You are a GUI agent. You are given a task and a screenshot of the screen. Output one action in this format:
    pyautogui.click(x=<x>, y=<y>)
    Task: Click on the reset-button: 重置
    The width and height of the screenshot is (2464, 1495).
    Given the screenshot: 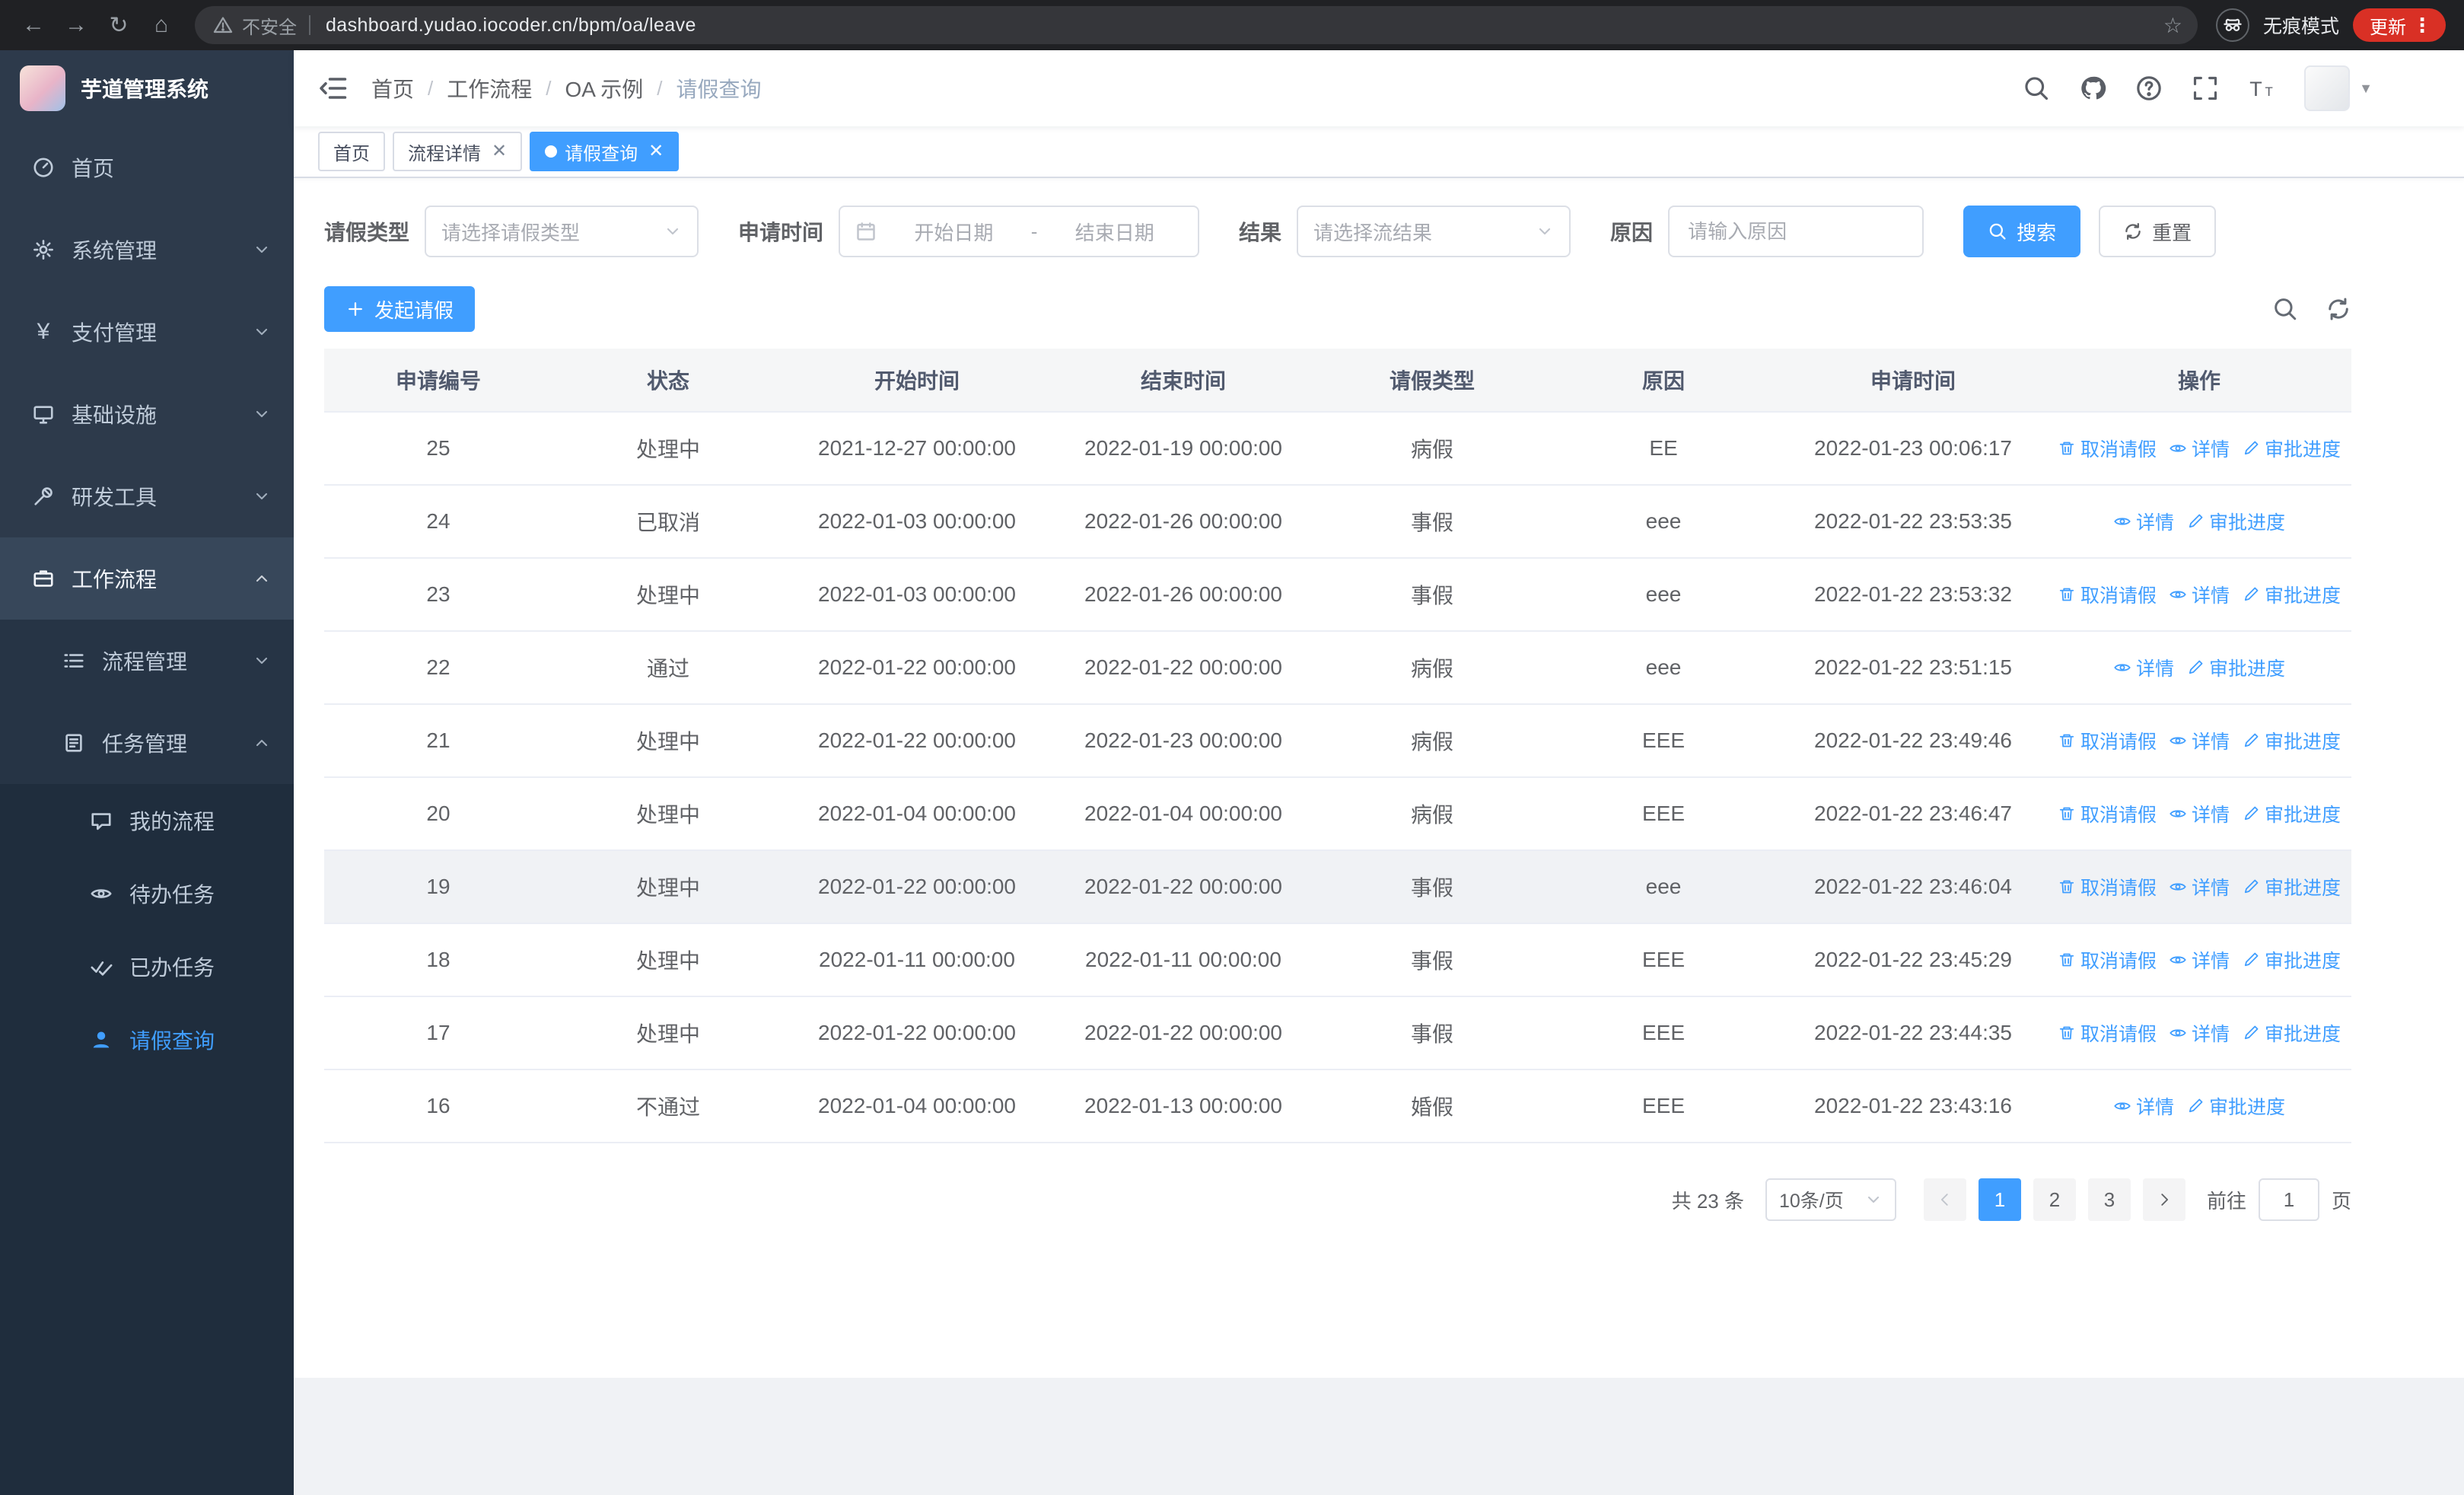 What is the action you would take?
    pyautogui.click(x=2158, y=231)
    